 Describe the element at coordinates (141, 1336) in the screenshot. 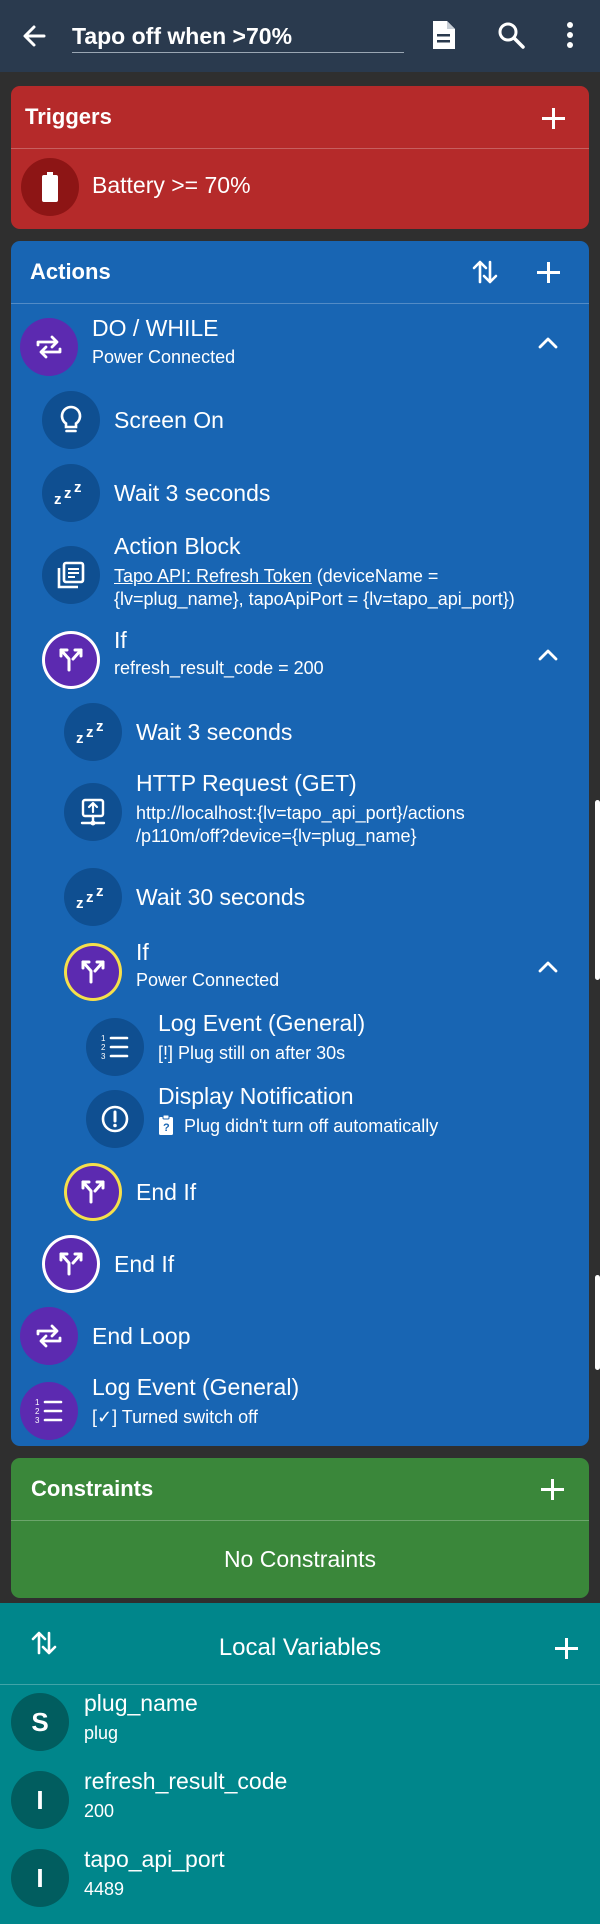

I see `action-label: End Loop` at that location.